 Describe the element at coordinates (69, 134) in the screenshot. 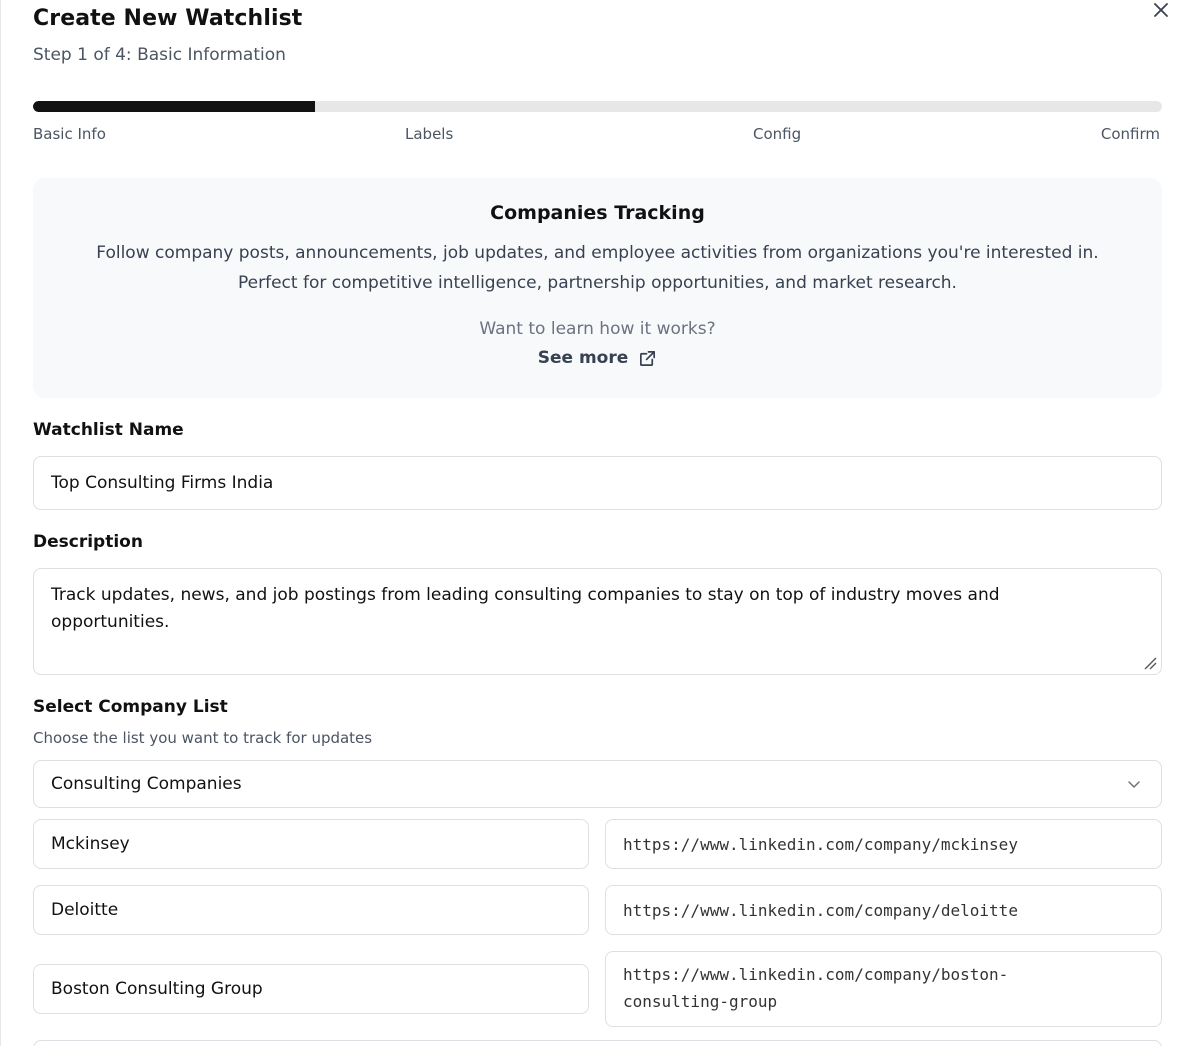

I see `step-basic-info: Basic Info` at that location.